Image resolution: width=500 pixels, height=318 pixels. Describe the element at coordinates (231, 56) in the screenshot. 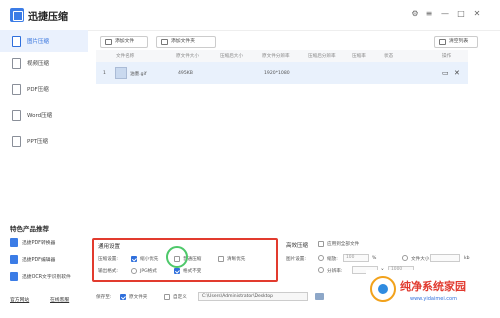

I see `column-header: 压缩后大小` at that location.